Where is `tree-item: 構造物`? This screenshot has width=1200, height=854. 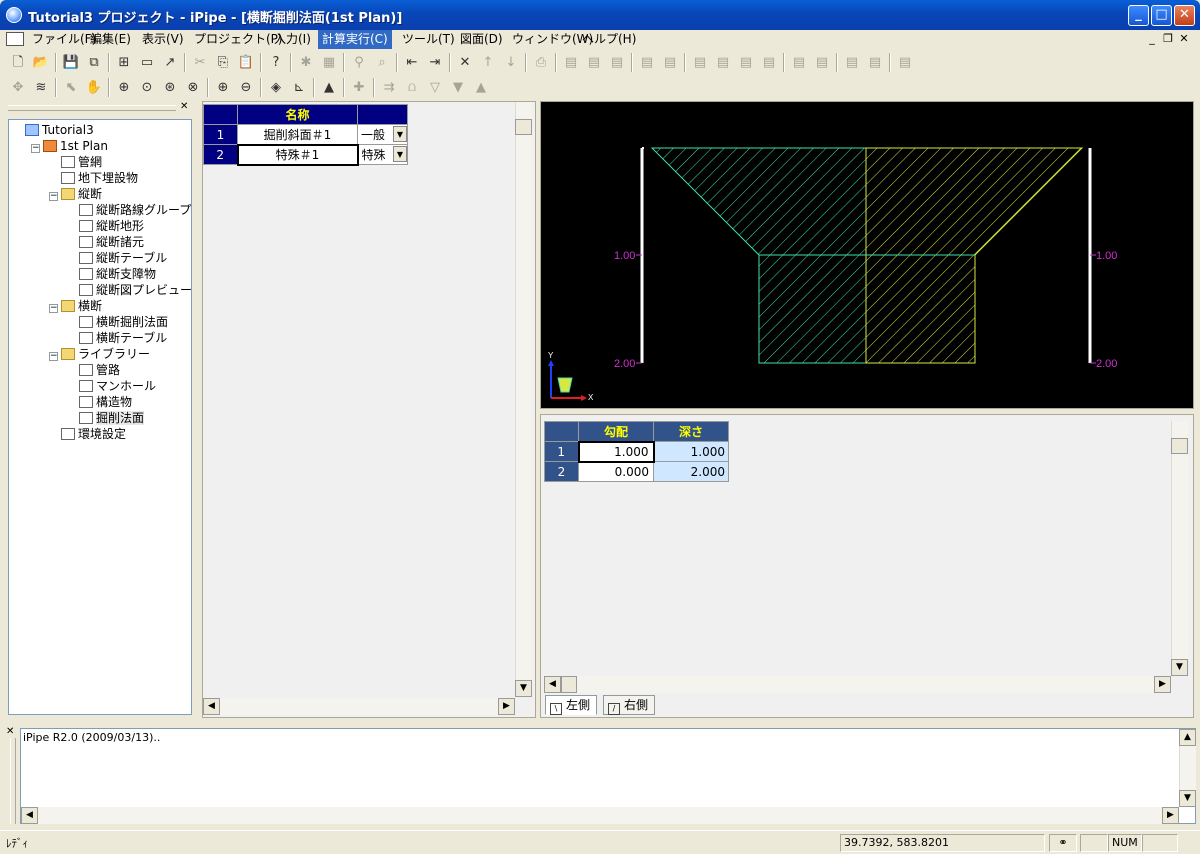 tree-item: 構造物 is located at coordinates (102, 402).